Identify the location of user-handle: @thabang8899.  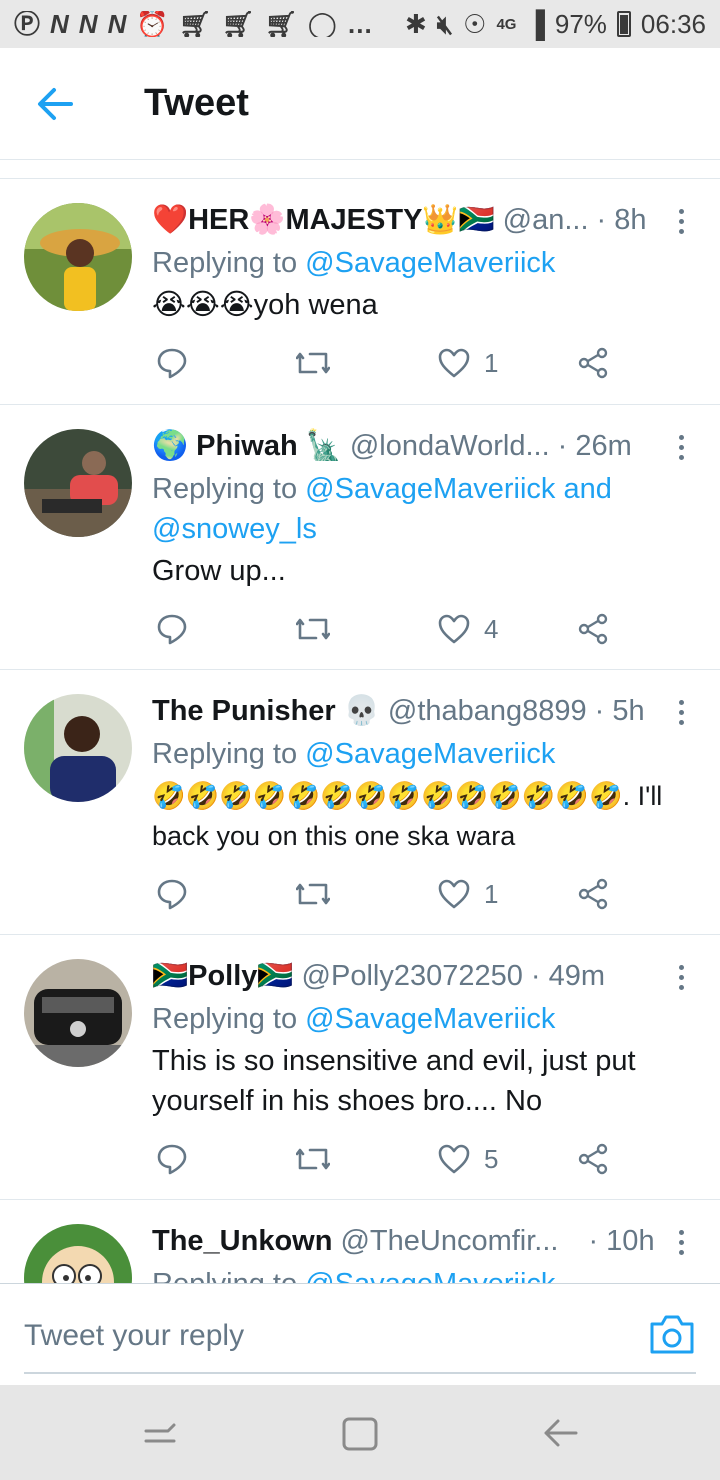
(487, 711).